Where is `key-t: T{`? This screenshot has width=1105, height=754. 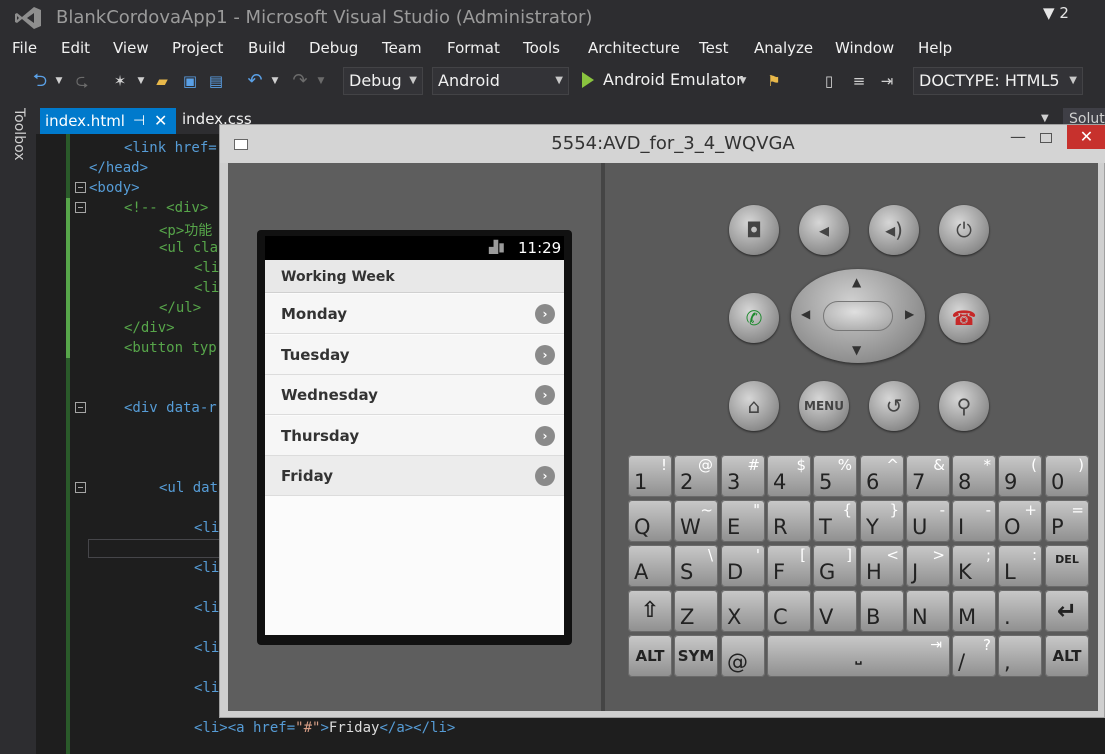
key-t: T{ is located at coordinates (835, 521).